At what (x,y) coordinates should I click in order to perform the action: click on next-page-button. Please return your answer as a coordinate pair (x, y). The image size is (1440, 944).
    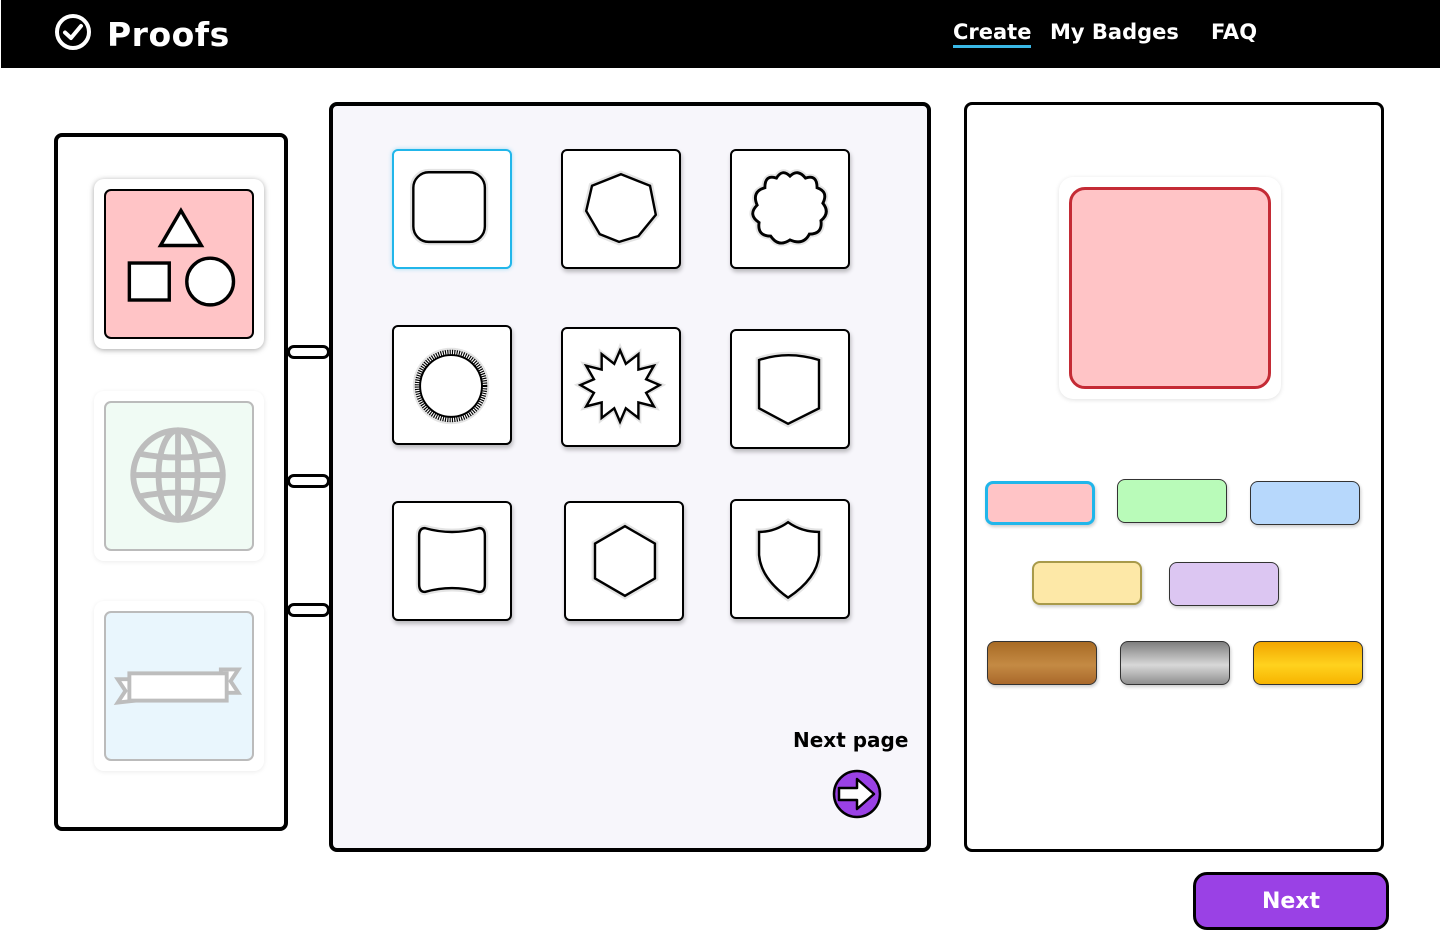
    Looking at the image, I should click on (857, 794).